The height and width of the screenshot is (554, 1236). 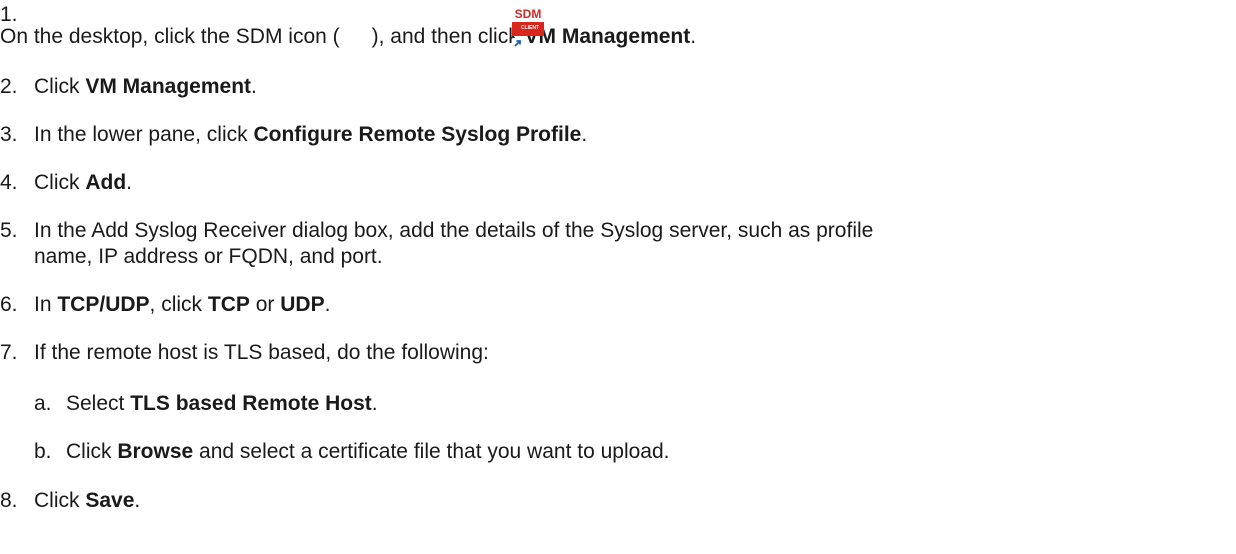 I want to click on step-1-bold: VM Management, so click(x=607, y=36).